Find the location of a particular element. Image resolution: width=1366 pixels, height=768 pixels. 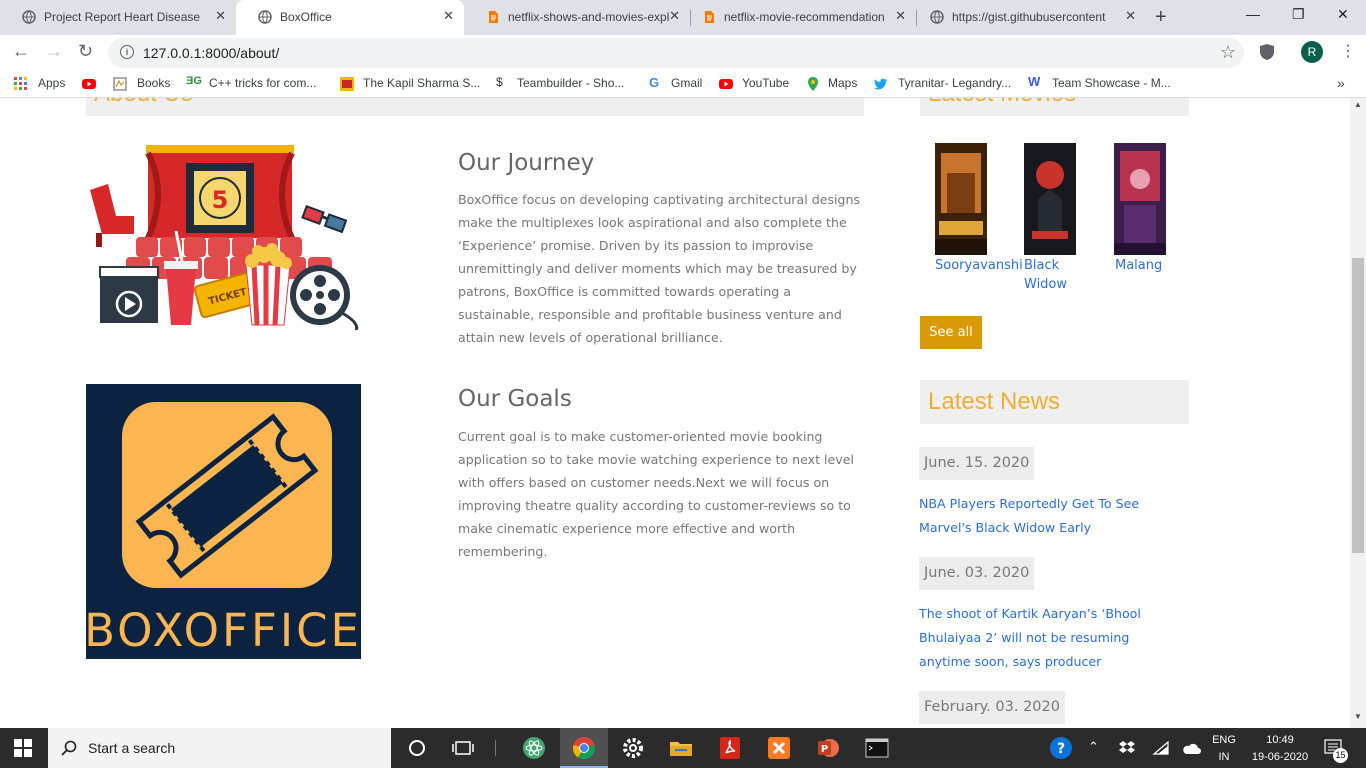

scroll-thumb is located at coordinates (1358, 405).